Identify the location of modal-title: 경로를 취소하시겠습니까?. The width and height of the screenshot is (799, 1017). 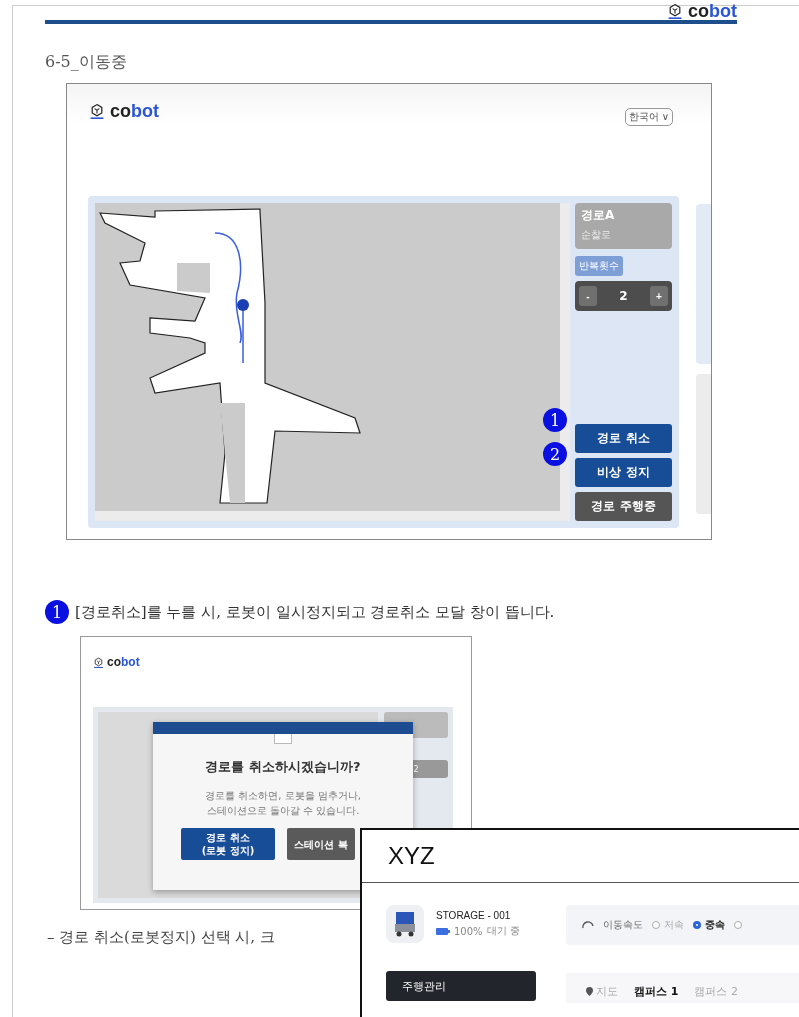
(283, 767).